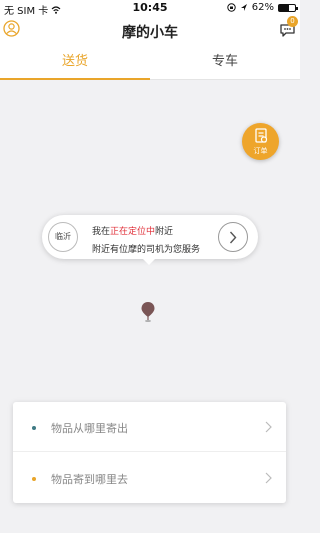 This screenshot has height=533, width=320. I want to click on status-right: 62%, so click(262, 7).